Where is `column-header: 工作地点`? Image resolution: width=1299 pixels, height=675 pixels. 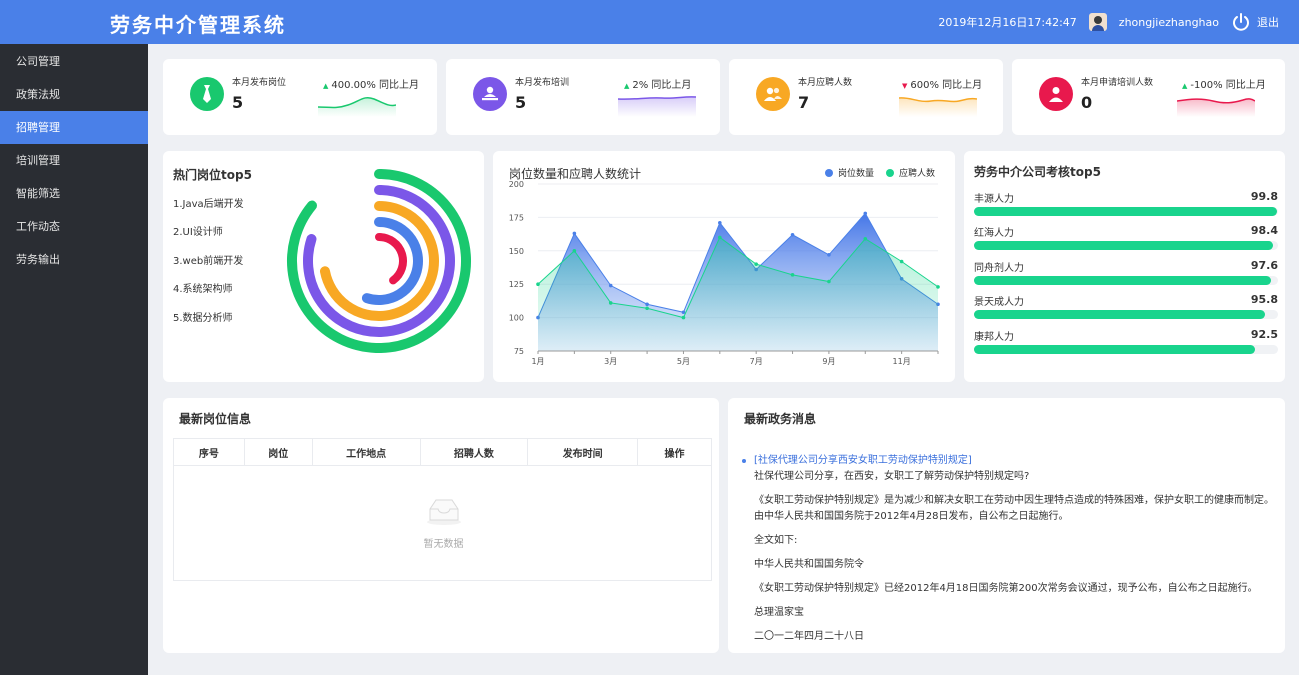
column-header: 工作地点 is located at coordinates (366, 452).